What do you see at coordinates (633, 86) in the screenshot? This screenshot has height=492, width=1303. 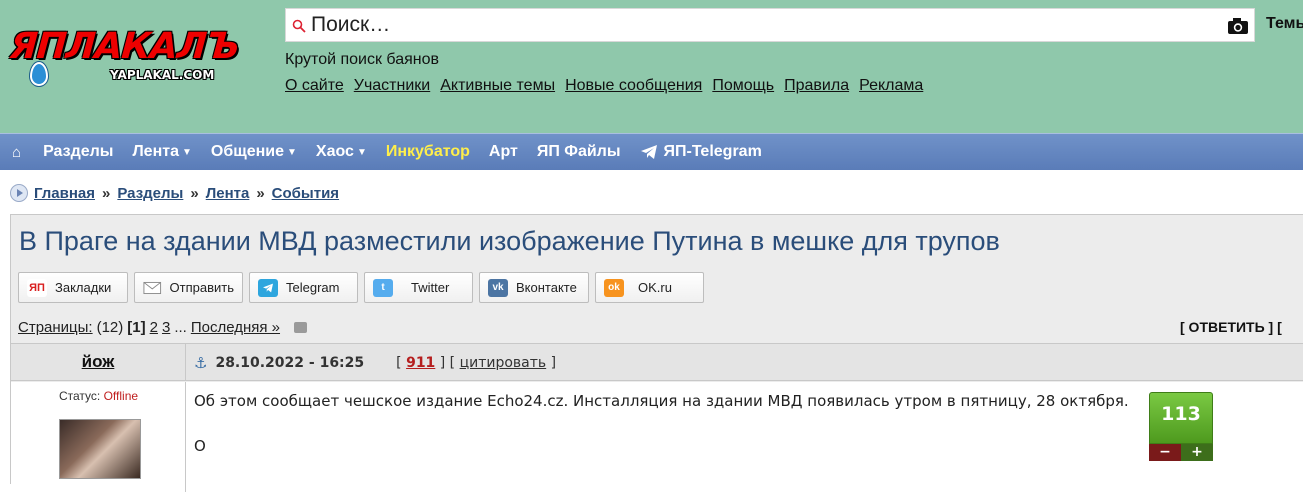 I see `top-link-new-messages: Новые сообщения` at bounding box center [633, 86].